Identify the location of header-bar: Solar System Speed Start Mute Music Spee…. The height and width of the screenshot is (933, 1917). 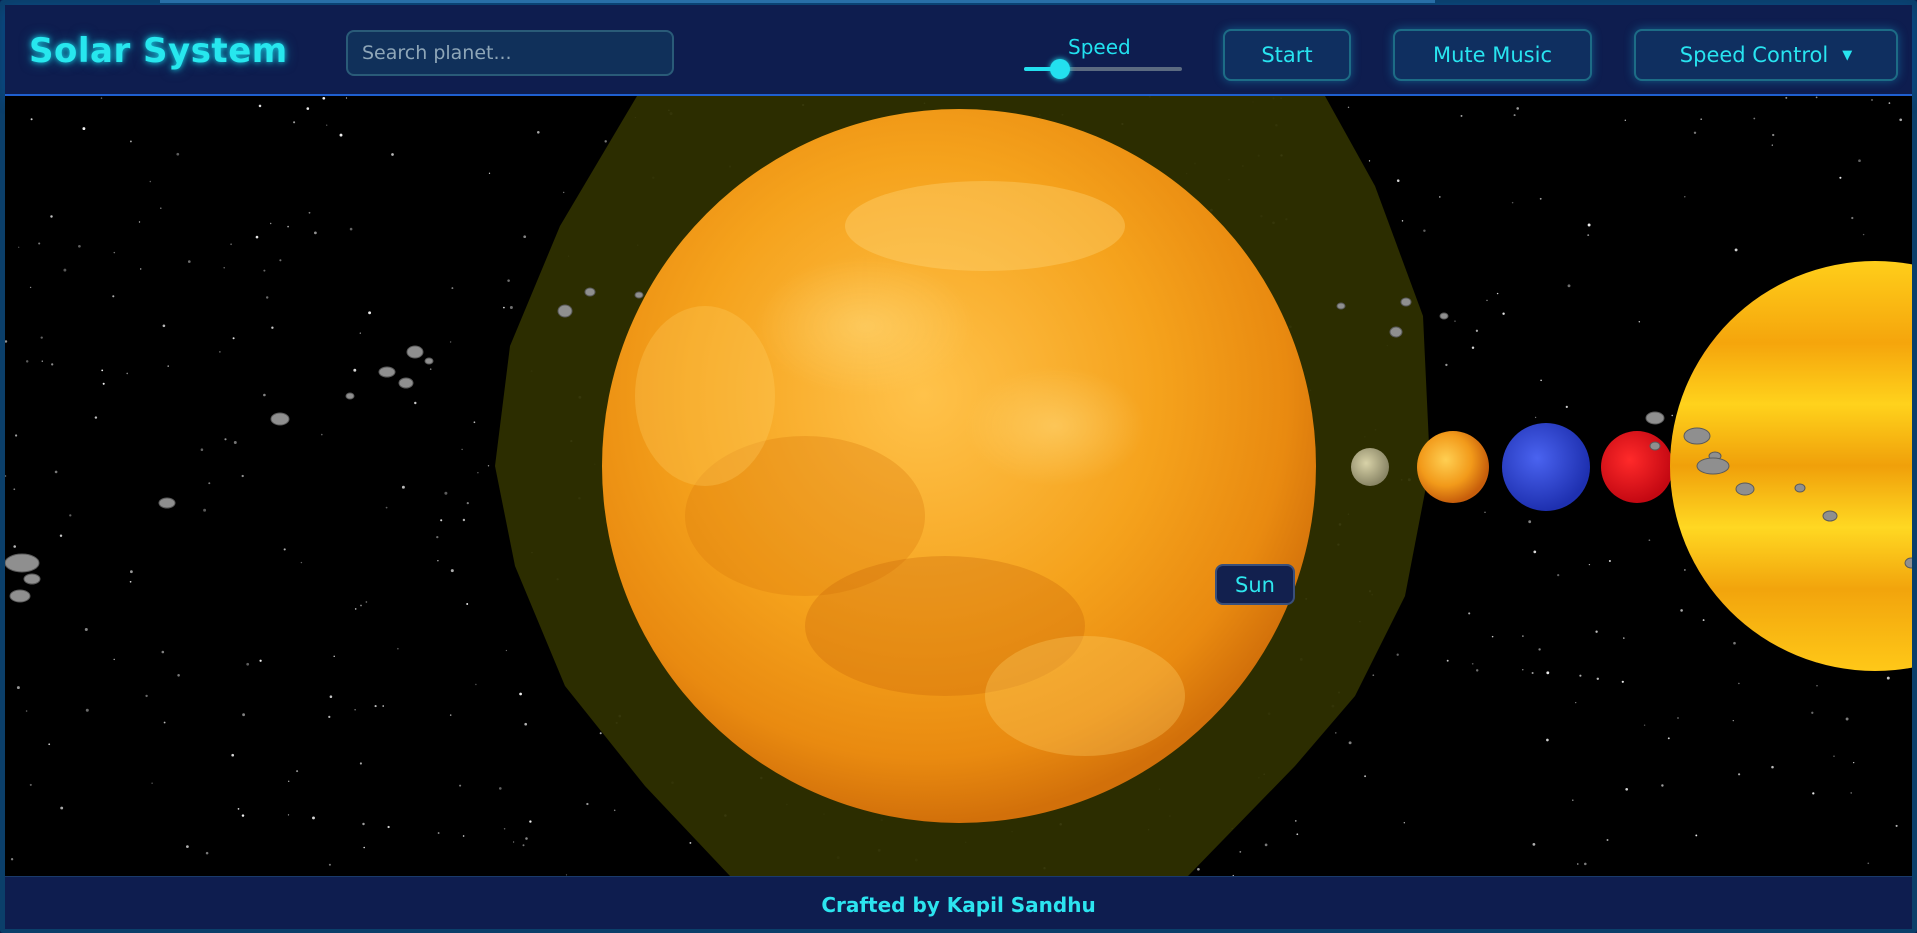
(958, 50).